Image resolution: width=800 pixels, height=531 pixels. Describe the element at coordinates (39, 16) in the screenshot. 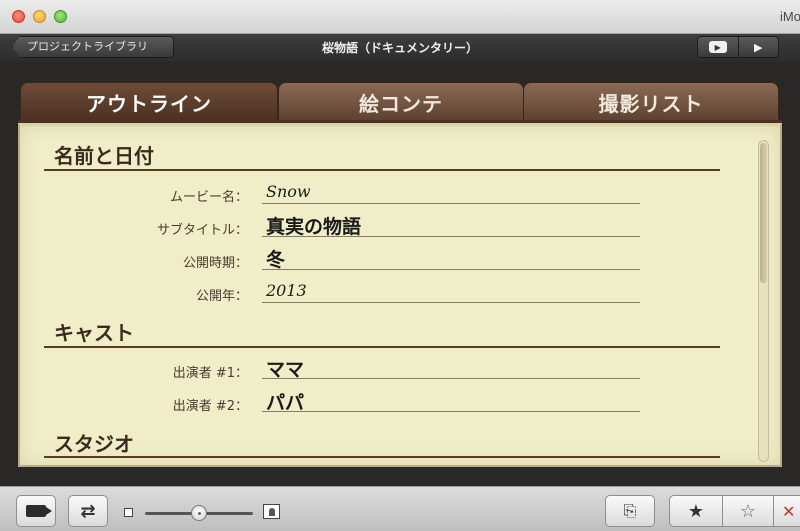

I see `minimize-window-button` at that location.